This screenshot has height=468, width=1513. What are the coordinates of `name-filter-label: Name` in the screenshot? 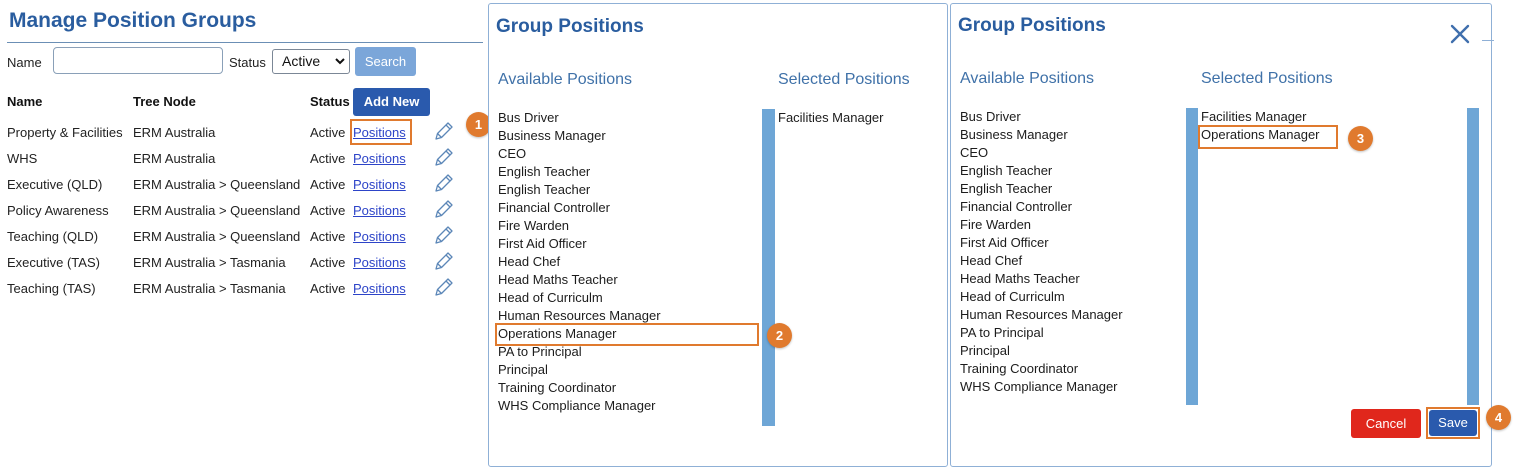 It's located at (24, 62).